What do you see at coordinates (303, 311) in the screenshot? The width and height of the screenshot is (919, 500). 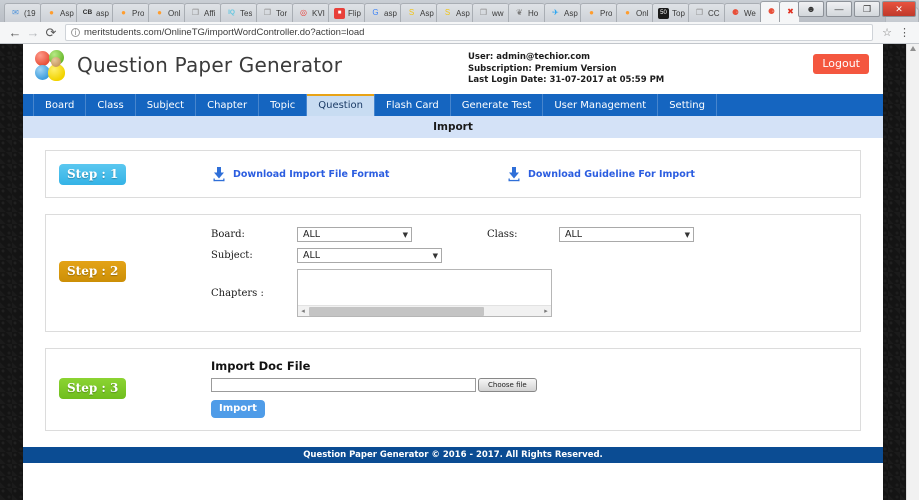 I see `scroll-left-arrow-icon: ◂` at bounding box center [303, 311].